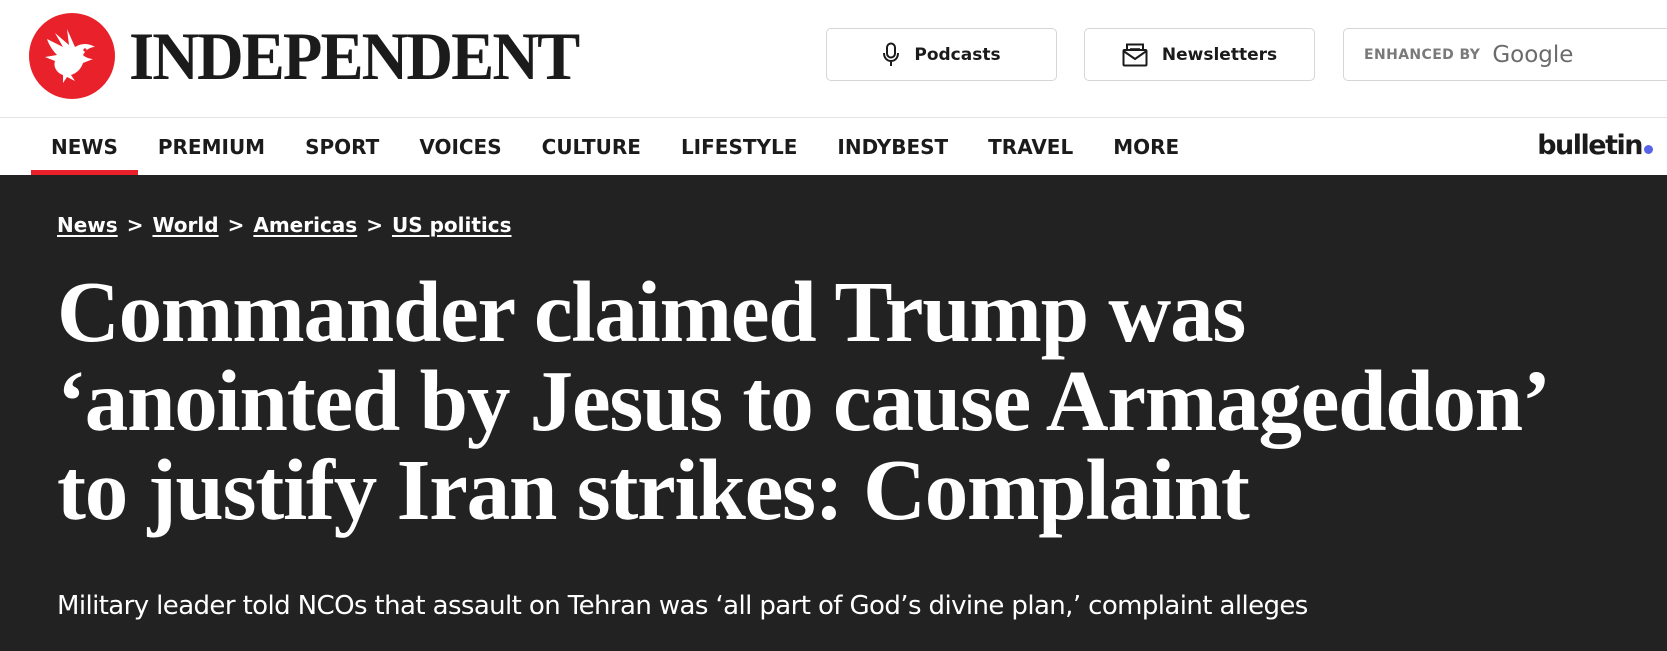 Image resolution: width=1667 pixels, height=651 pixels. I want to click on envelope-icon, so click(1135, 55).